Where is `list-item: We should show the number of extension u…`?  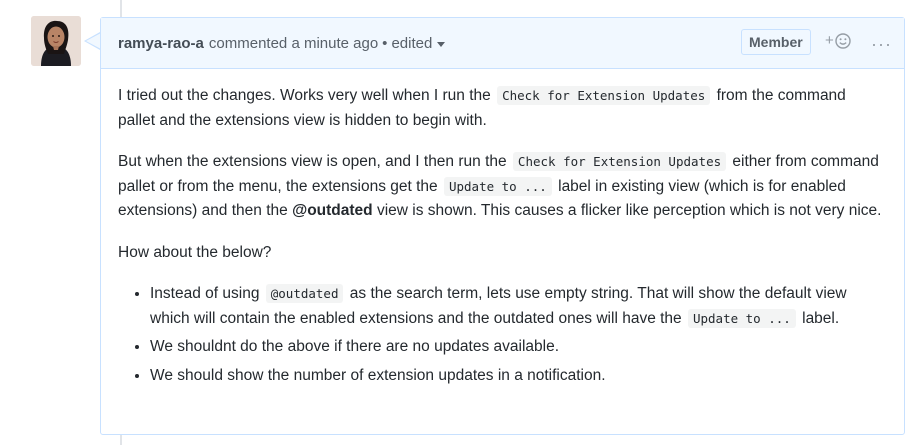 list-item: We should show the number of extension u… is located at coordinates (518, 376).